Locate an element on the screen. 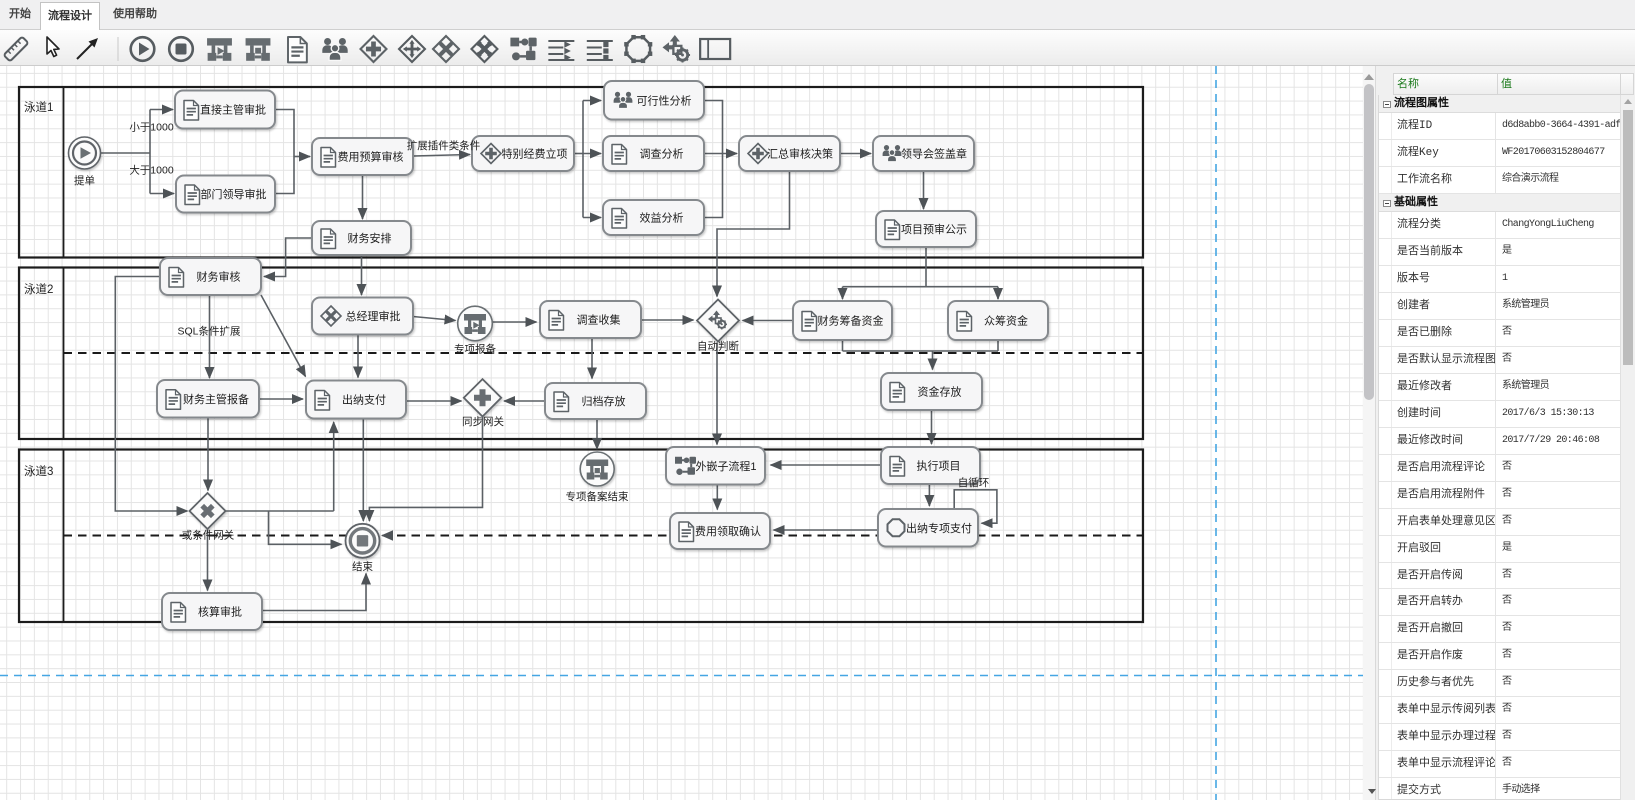 This screenshot has width=1635, height=800. svg-text: 汇总审核决策 is located at coordinates (800, 154).